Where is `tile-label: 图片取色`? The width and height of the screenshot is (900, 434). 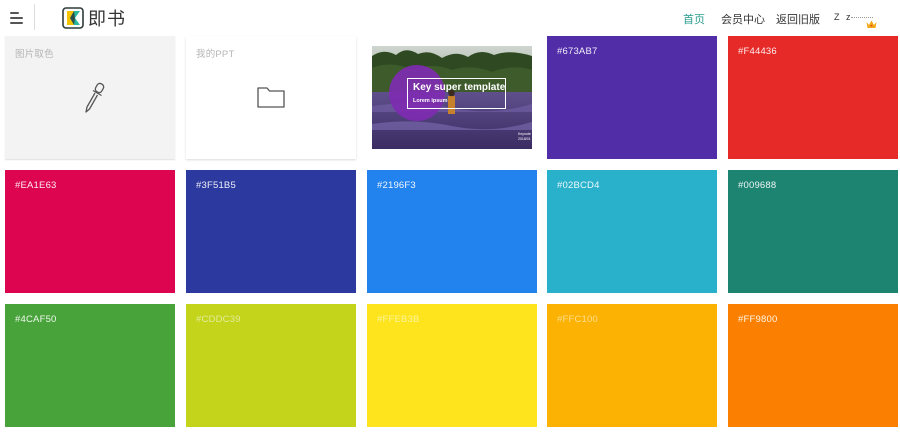
tile-label: 图片取色 is located at coordinates (34, 54).